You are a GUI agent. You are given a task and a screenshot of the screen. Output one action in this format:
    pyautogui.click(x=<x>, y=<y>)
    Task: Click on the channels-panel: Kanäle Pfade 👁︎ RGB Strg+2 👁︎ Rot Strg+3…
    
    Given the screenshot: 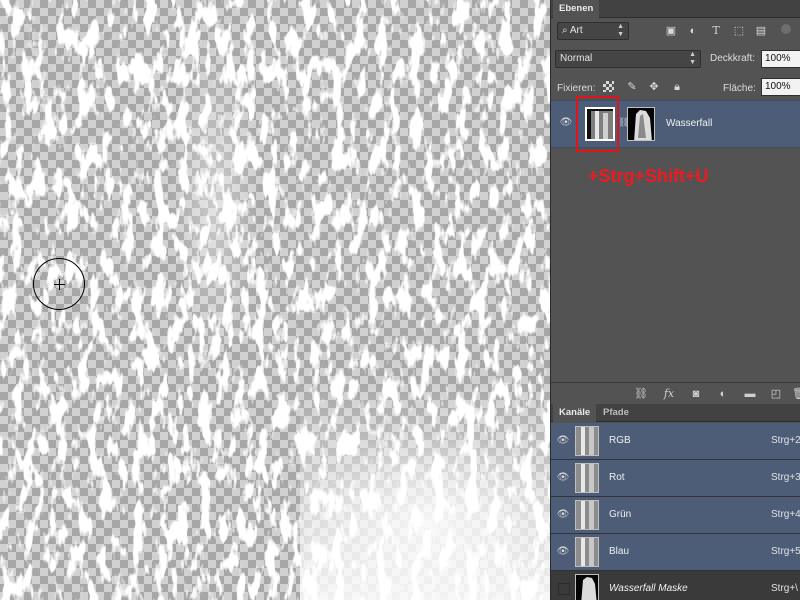 What is the action you would take?
    pyautogui.click(x=675, y=502)
    